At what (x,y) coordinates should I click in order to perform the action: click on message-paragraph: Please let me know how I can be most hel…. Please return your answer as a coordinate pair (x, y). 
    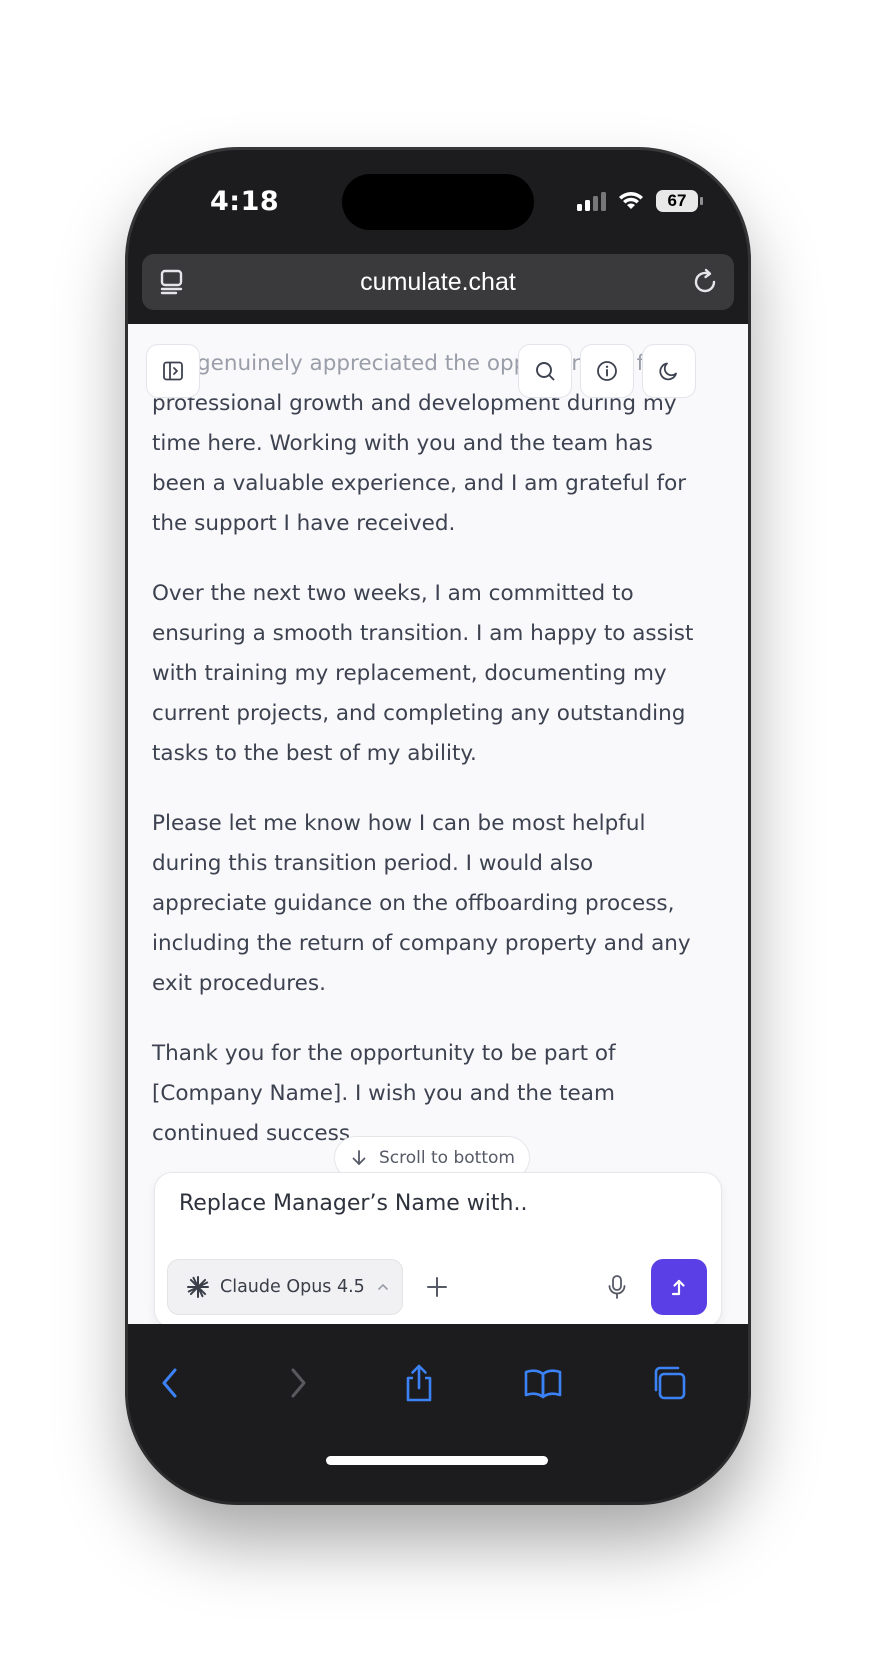
    Looking at the image, I should click on (421, 903).